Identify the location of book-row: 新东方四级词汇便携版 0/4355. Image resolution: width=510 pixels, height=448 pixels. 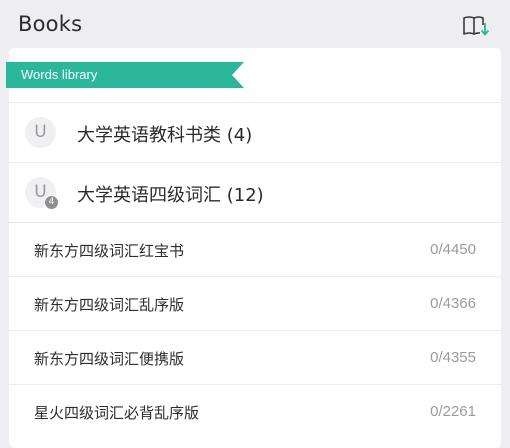
(255, 357).